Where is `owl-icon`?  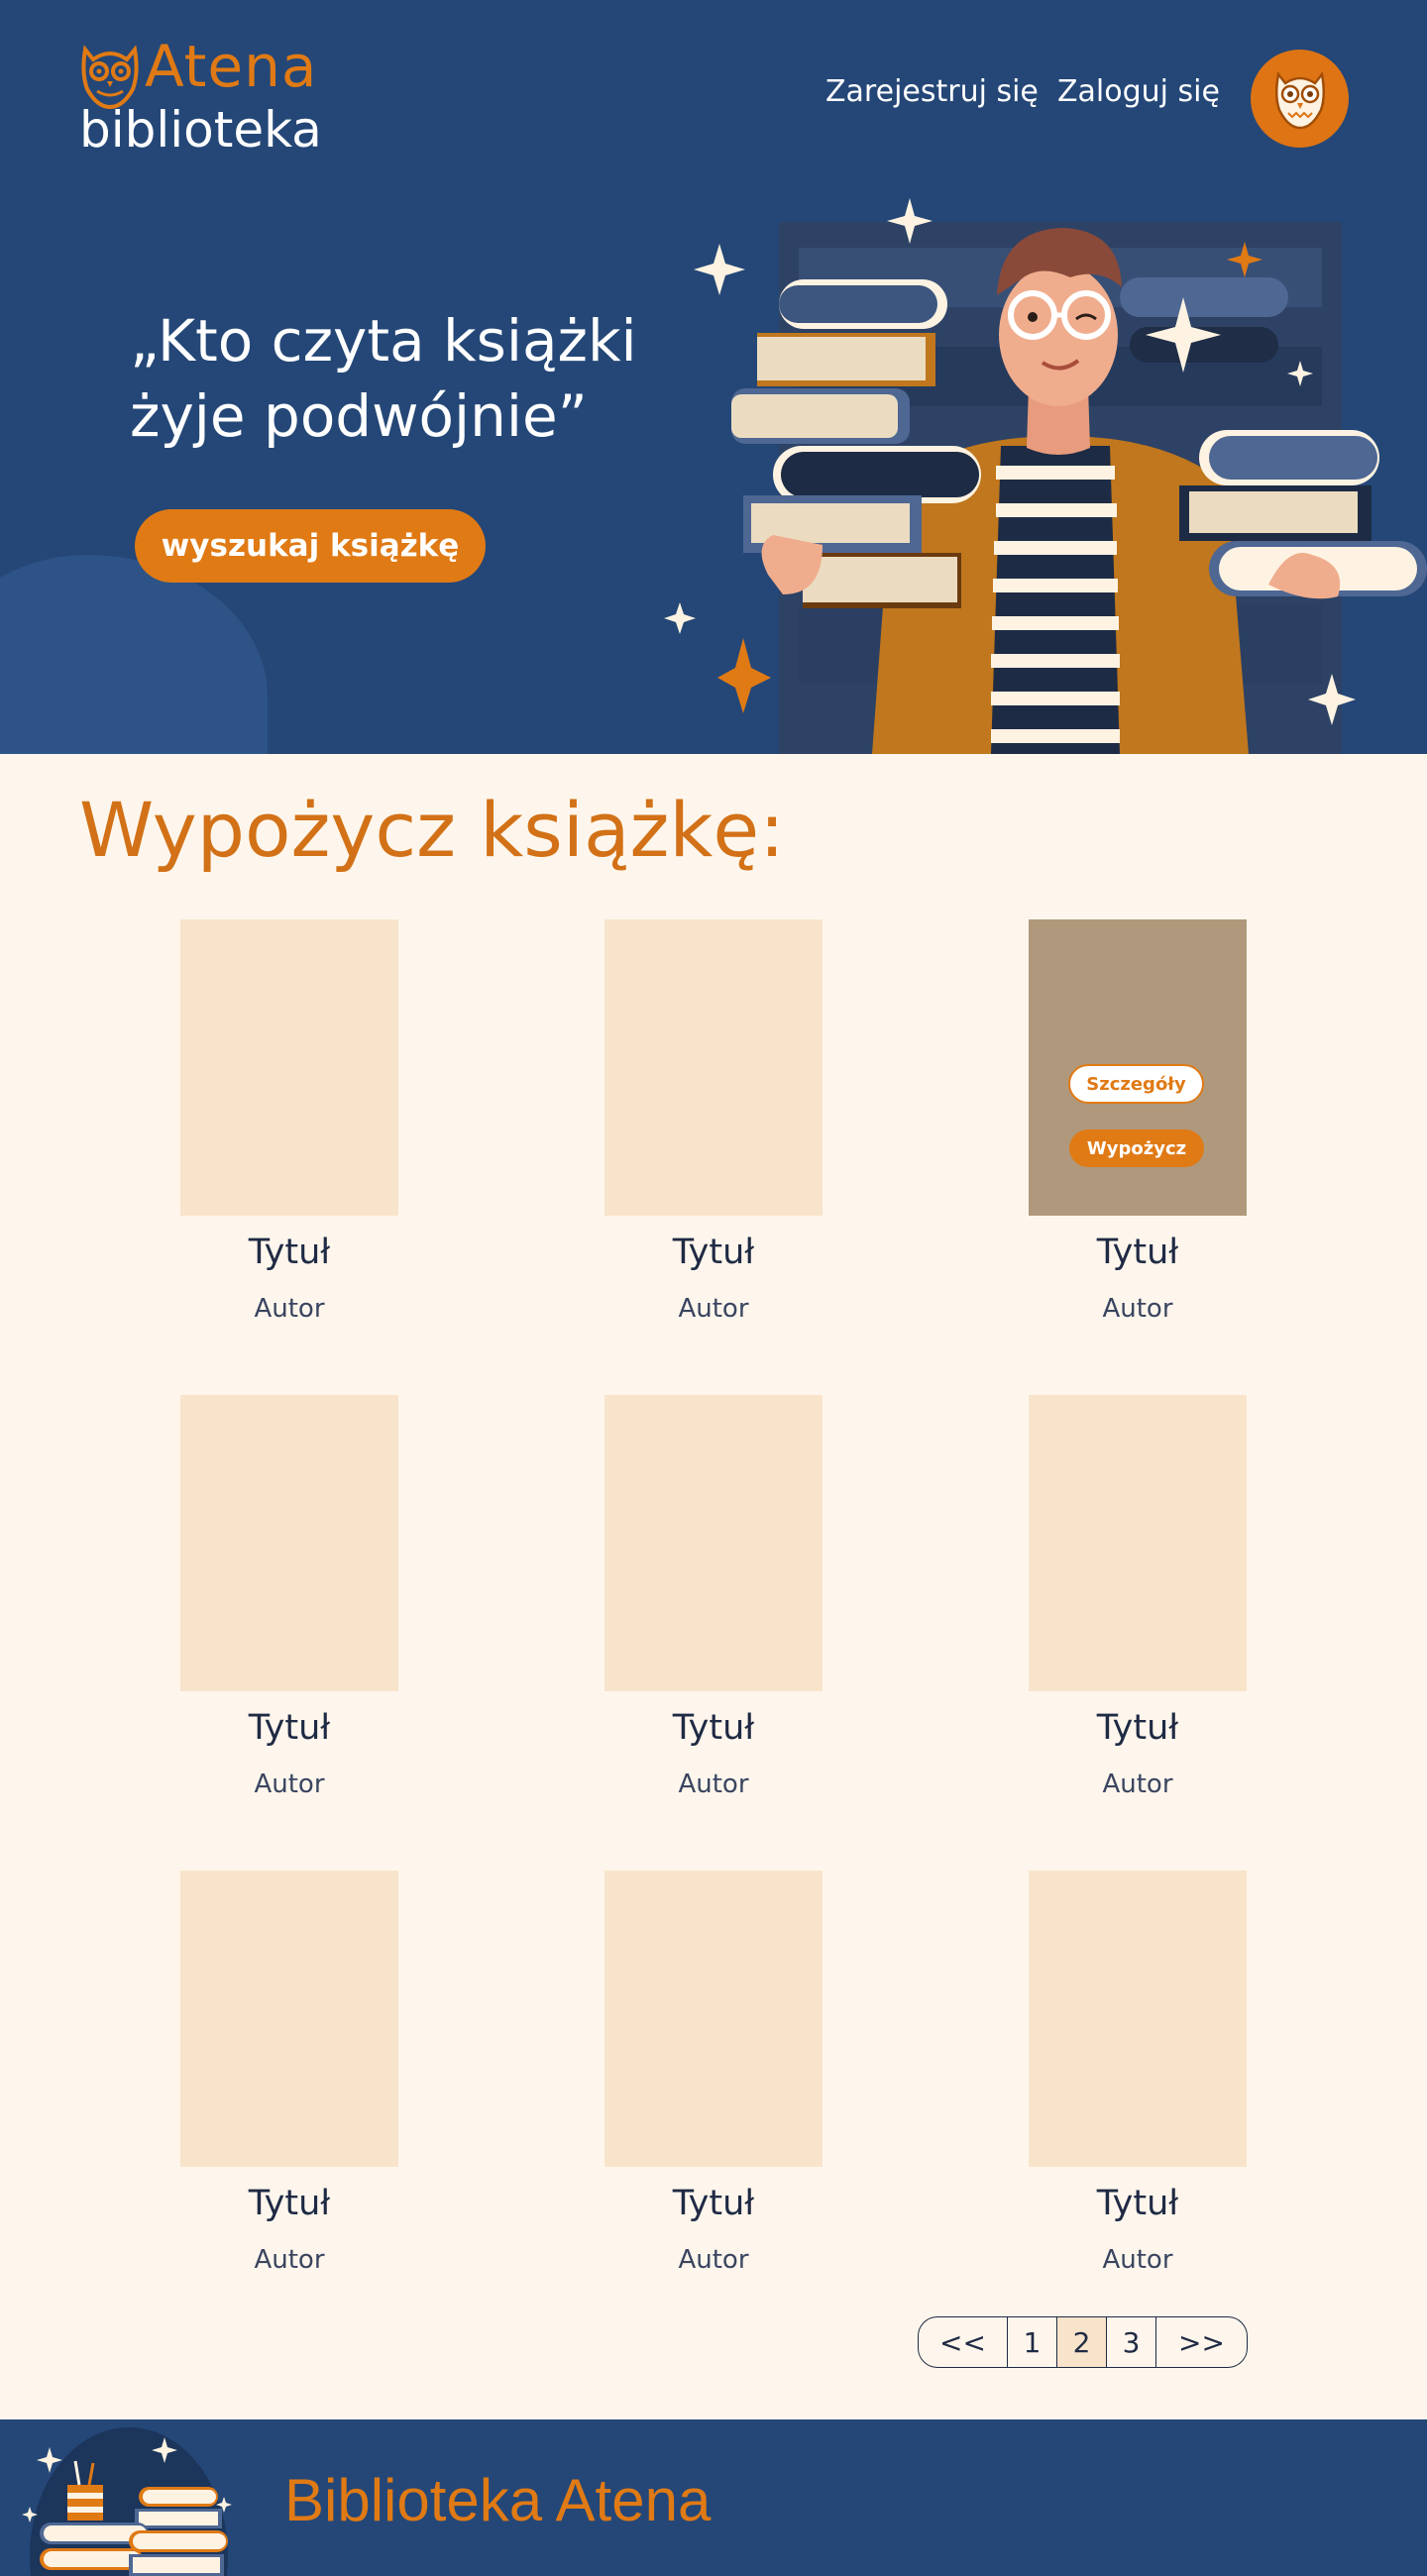 owl-icon is located at coordinates (1299, 100).